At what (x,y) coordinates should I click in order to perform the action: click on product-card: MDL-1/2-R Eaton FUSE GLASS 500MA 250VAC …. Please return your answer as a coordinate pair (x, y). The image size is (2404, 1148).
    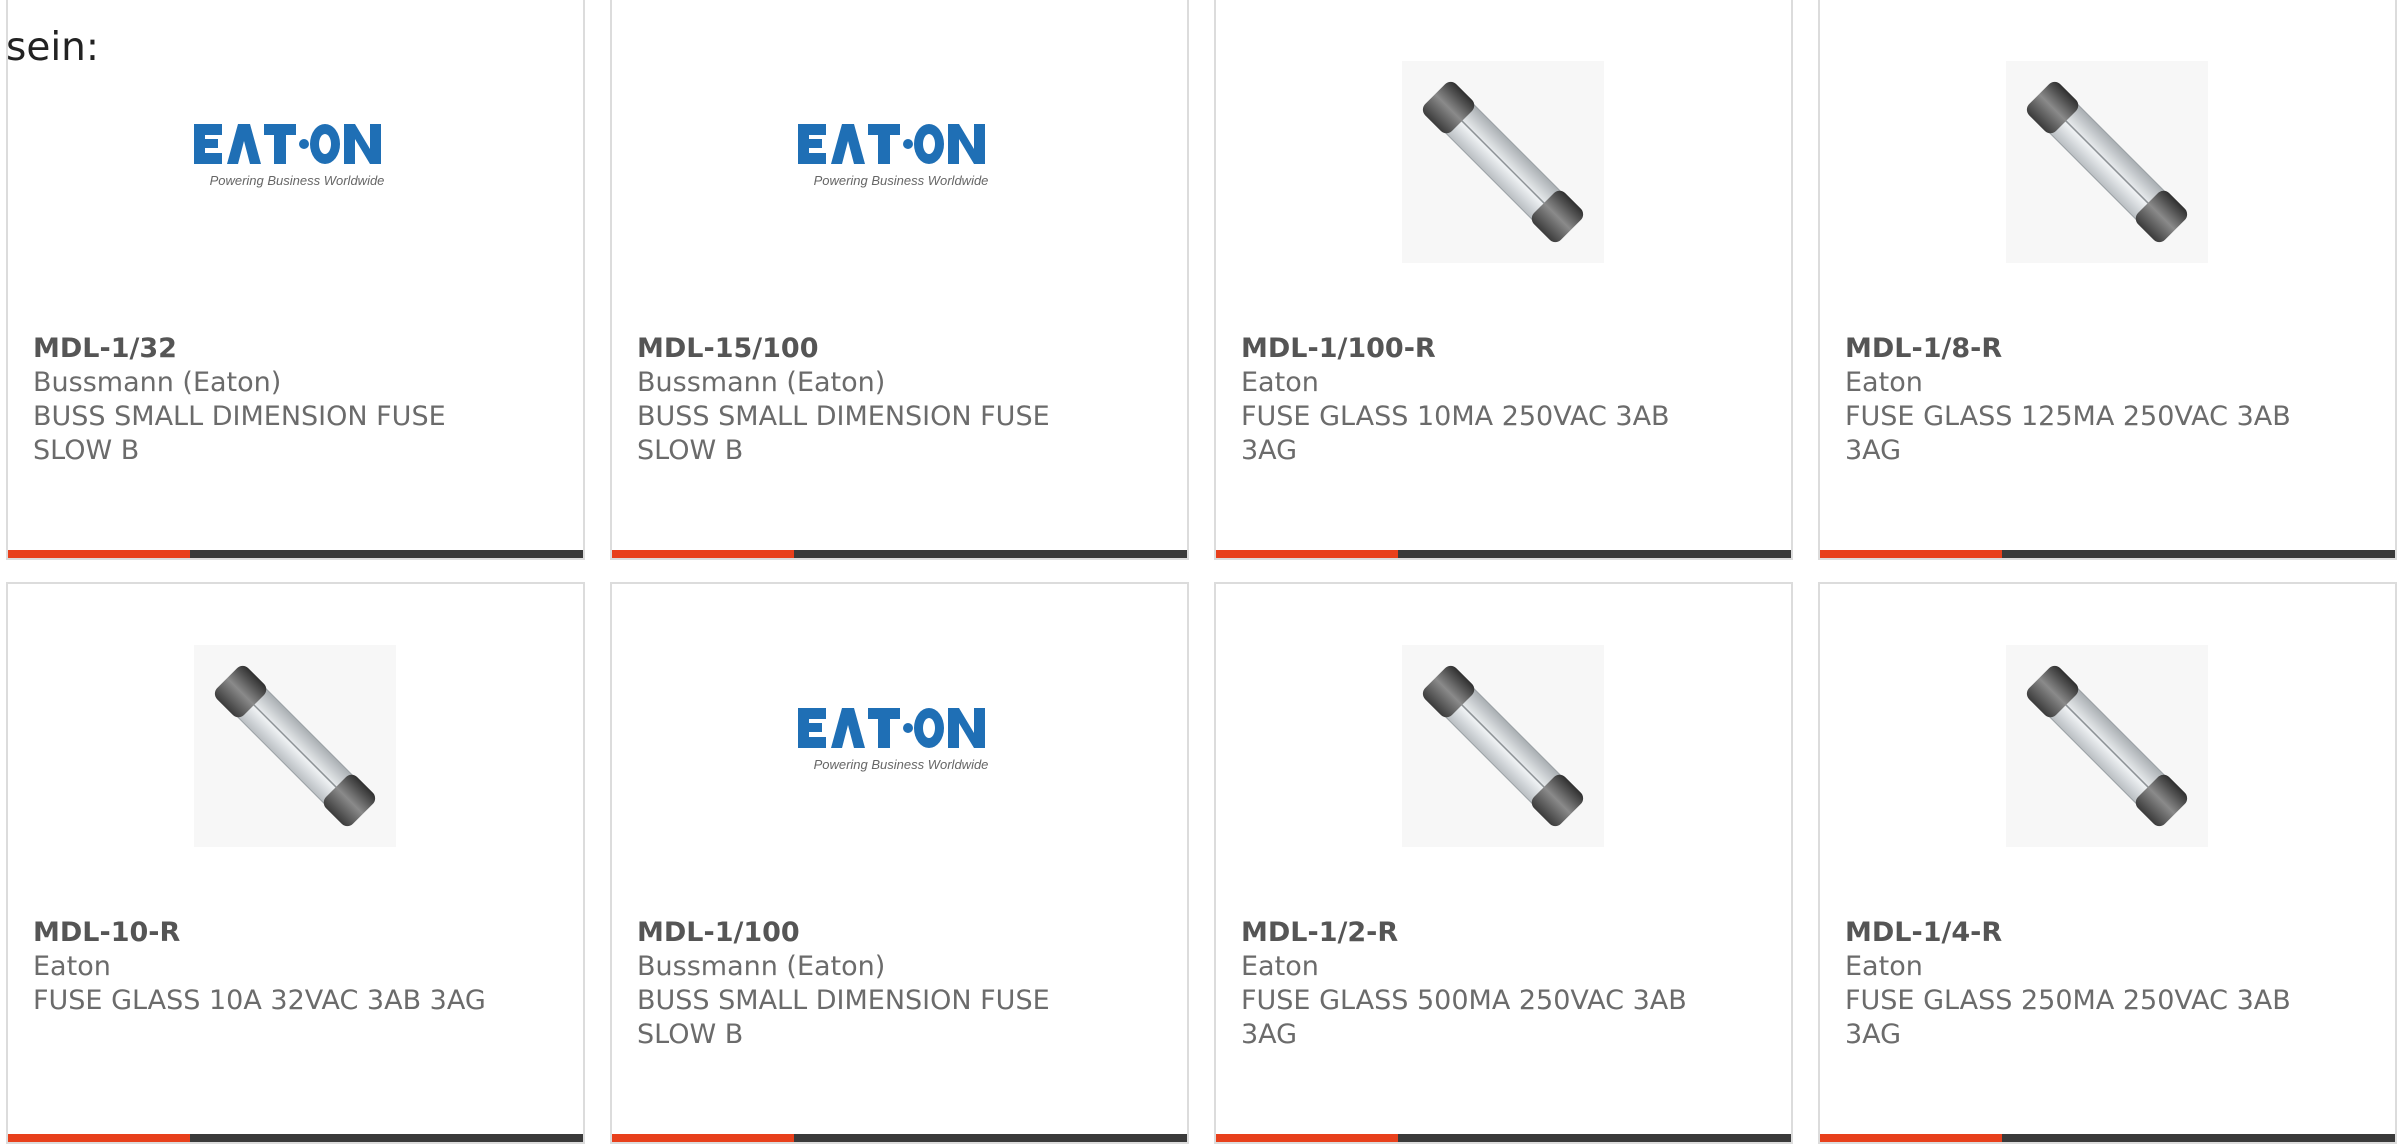
    Looking at the image, I should click on (1503, 863).